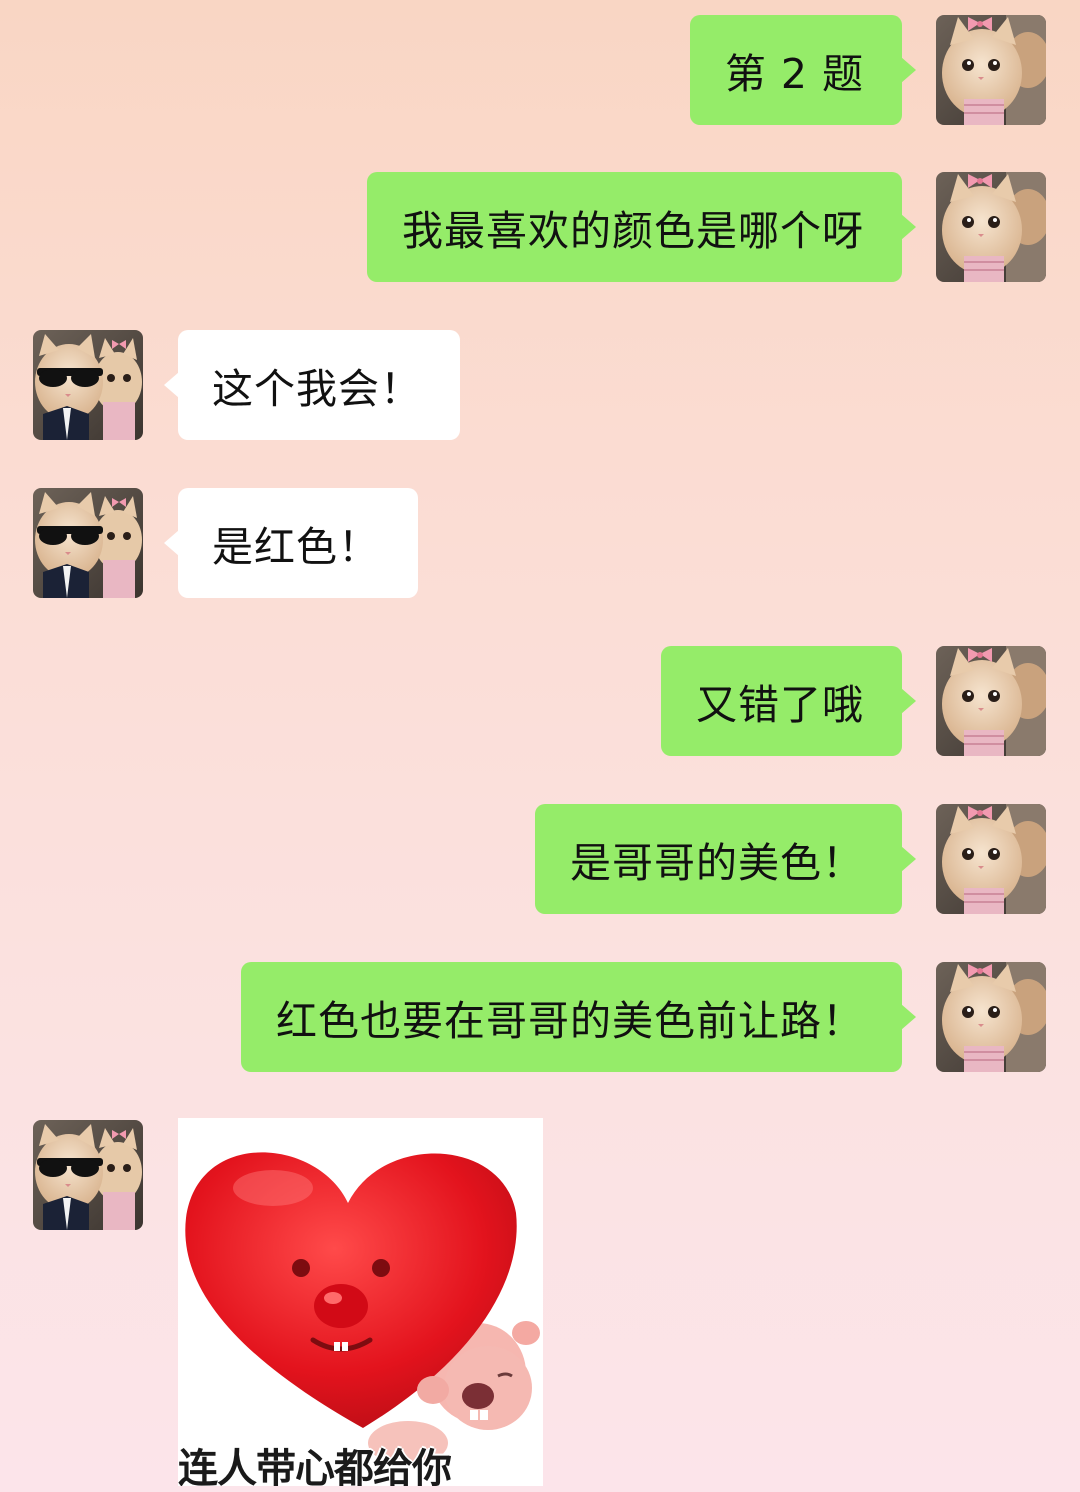 This screenshot has height=1492, width=1080. Describe the element at coordinates (540, 386) in the screenshot. I see `message-row: 这个我会！` at that location.